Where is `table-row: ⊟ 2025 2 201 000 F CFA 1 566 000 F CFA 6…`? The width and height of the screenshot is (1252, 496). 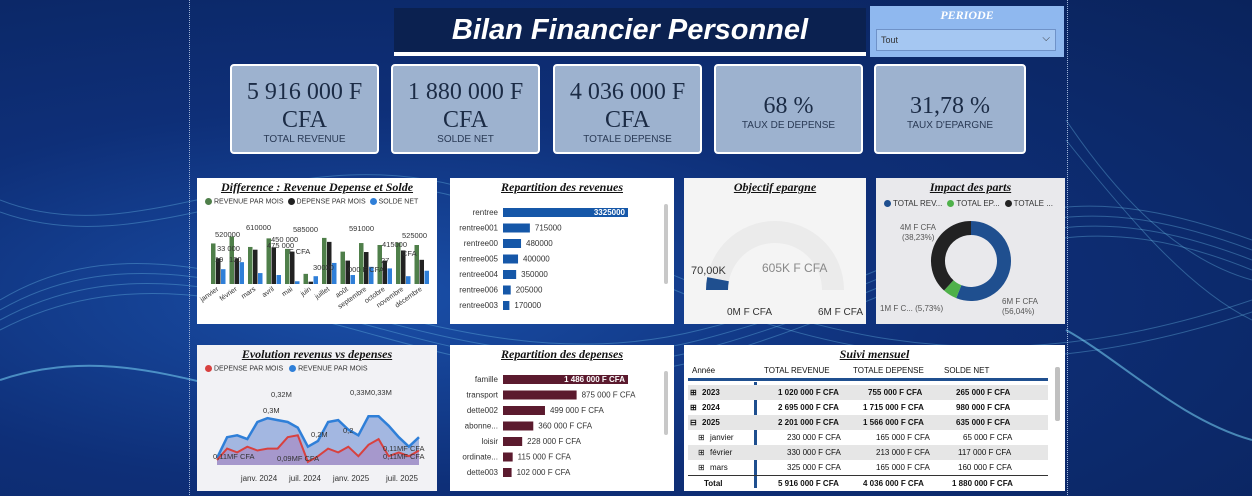
table-row: ⊟ 2025 2 201 000 F CFA 1 566 000 F CFA 6… is located at coordinates (868, 422).